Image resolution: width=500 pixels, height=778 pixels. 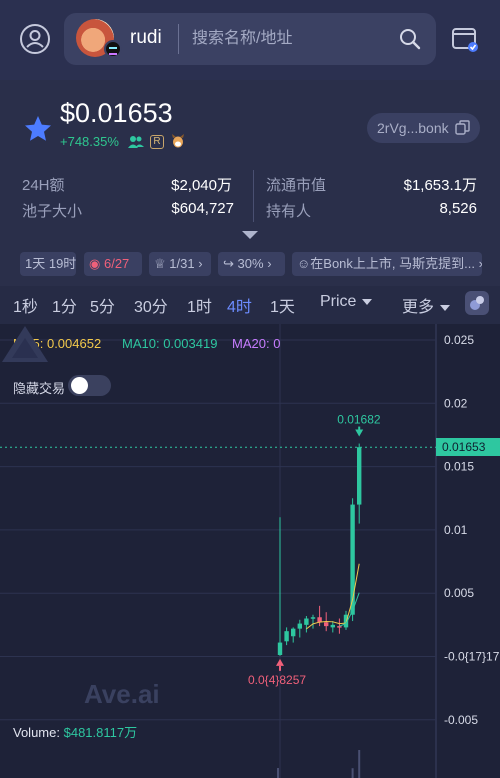 What do you see at coordinates (228, 263) in the screenshot?
I see `runner-icon: ↪` at bounding box center [228, 263].